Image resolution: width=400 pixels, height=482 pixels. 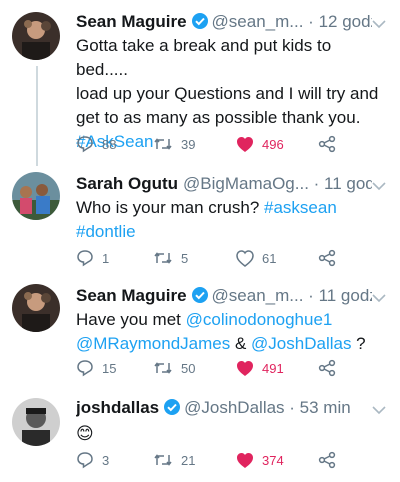 I want to click on tweet-header: Sean Maguire @sean_m... · 12 godz., so click(x=224, y=22).